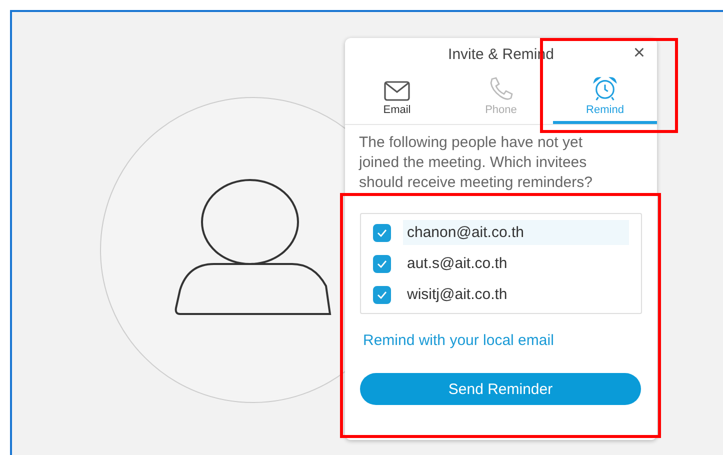 This screenshot has height=455, width=723. I want to click on tab: Remind, so click(605, 98).